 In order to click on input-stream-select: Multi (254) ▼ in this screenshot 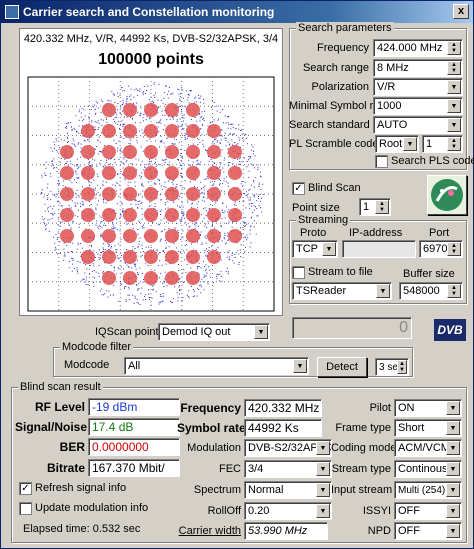, I will do `click(428, 490)`.